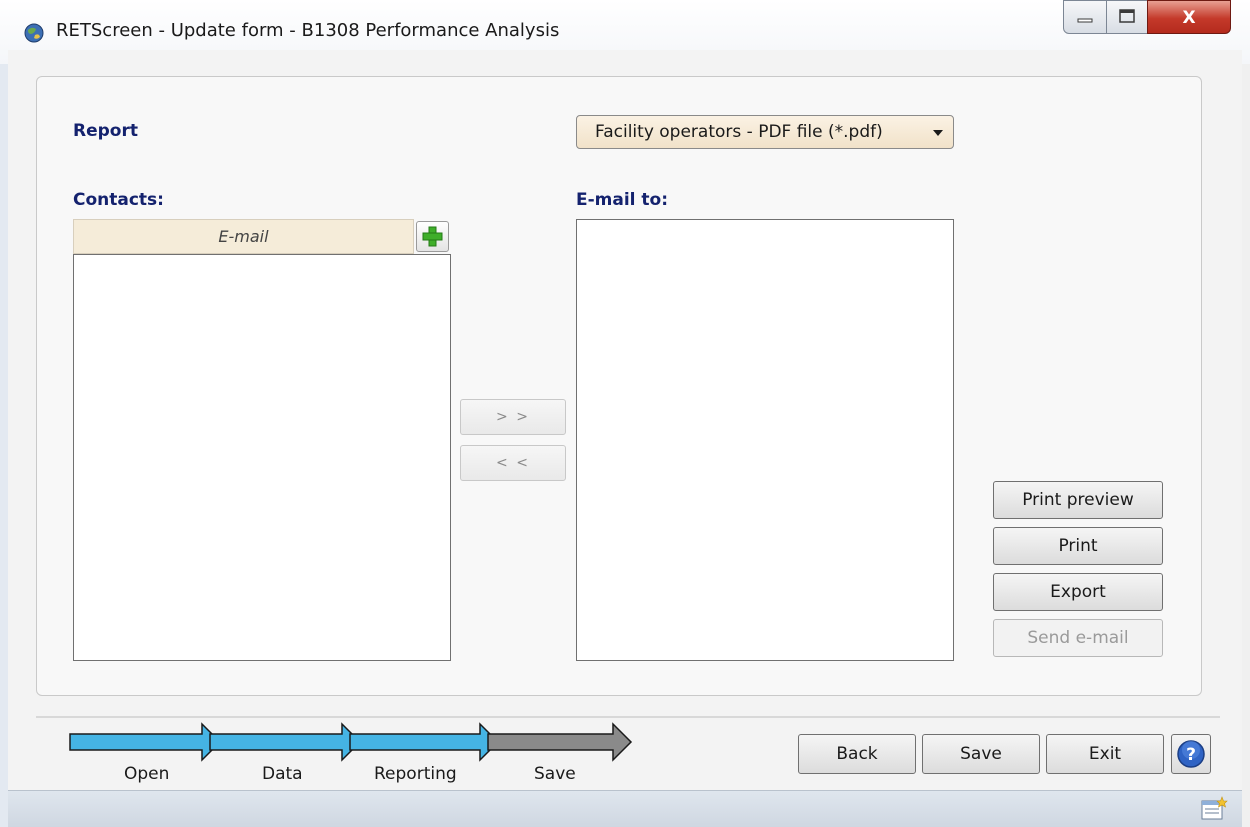  Describe the element at coordinates (1078, 500) in the screenshot. I see `print-preview-button: Print preview` at that location.